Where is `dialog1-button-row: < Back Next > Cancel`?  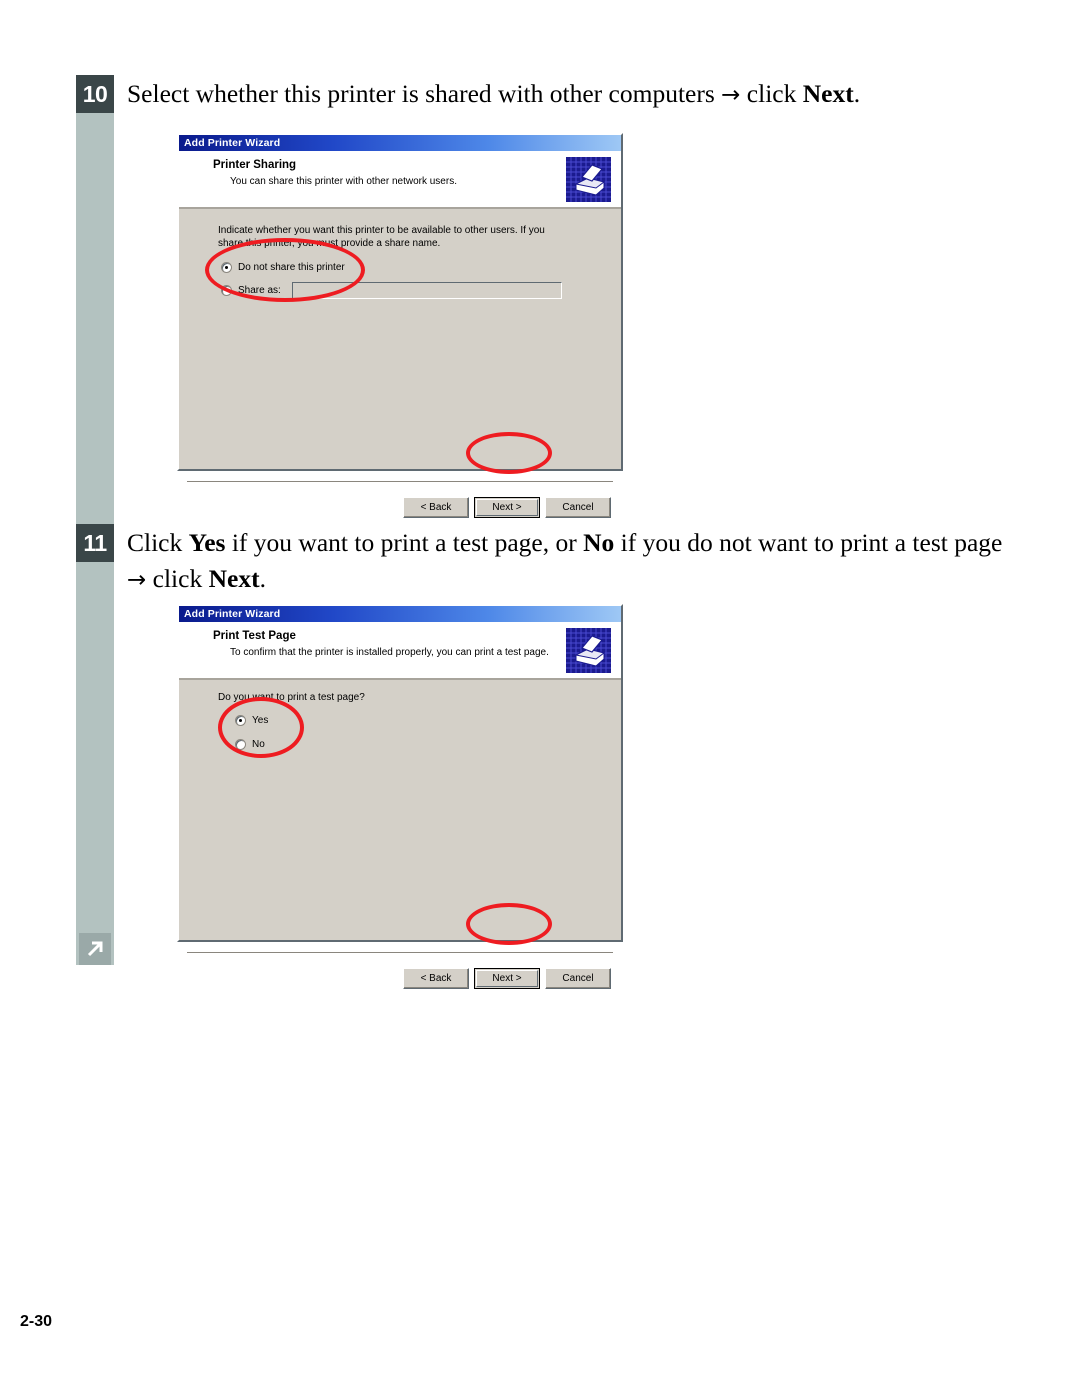
dialog1-button-row: < Back Next > Cancel is located at coordinates (507, 507).